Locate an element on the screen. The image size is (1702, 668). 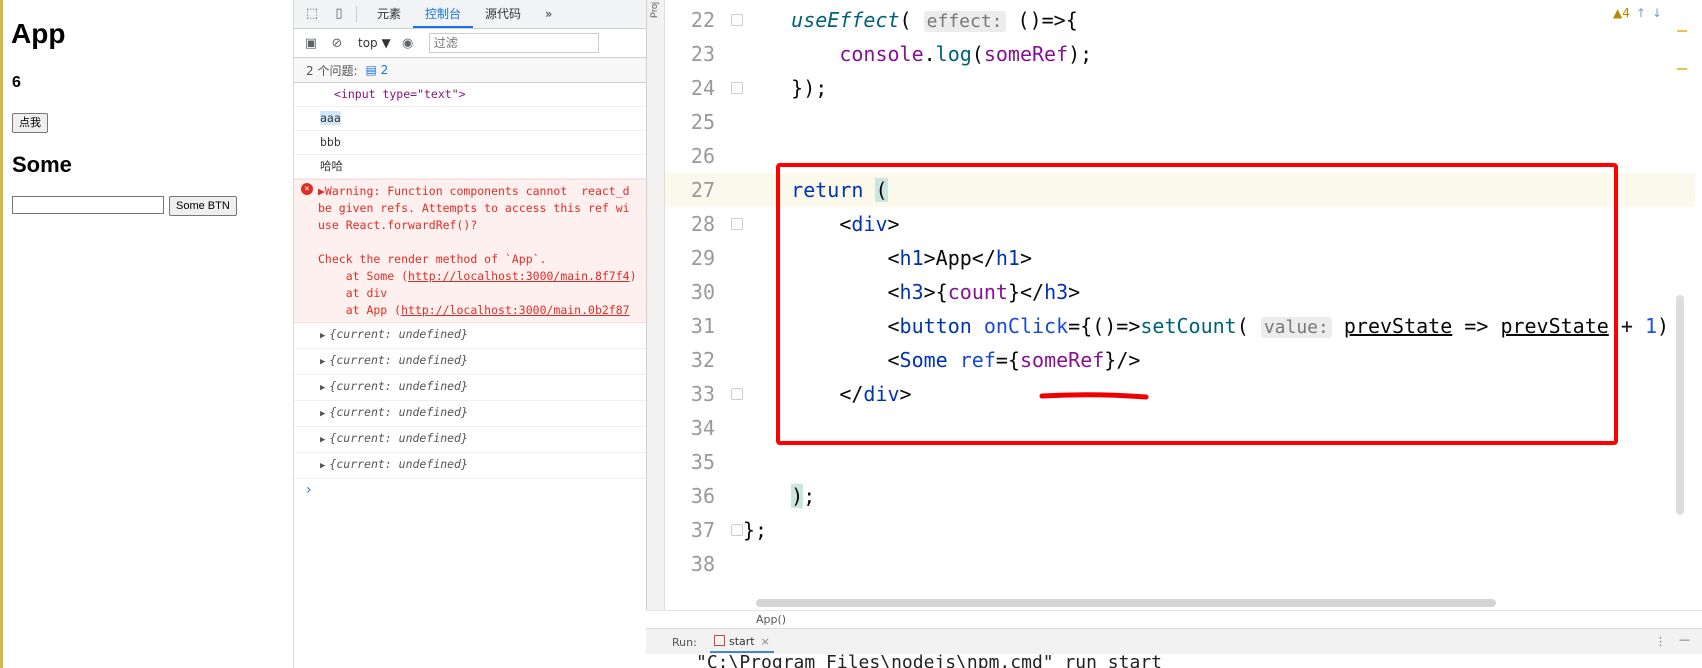
npm-icon is located at coordinates (719, 640).